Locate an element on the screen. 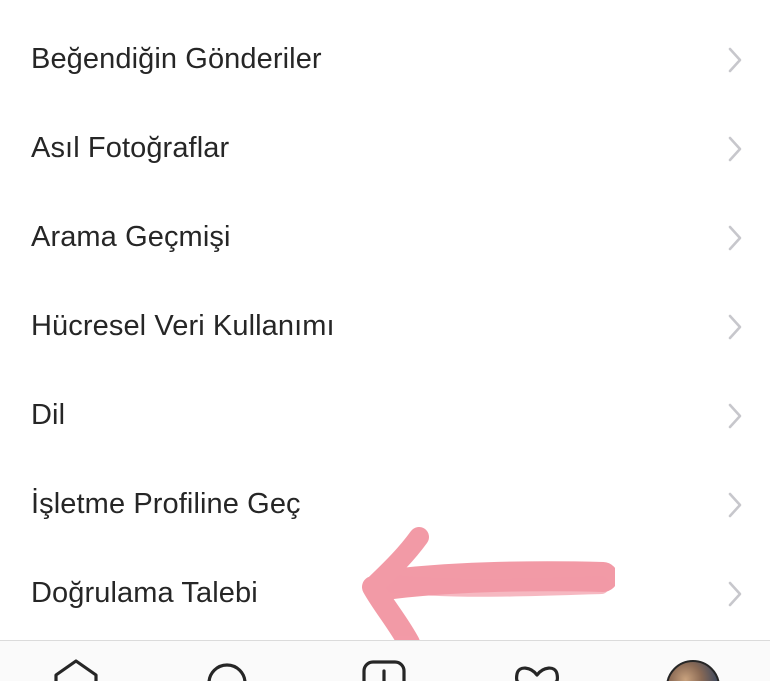 This screenshot has height=681, width=770. tab-activity is located at coordinates (537, 661).